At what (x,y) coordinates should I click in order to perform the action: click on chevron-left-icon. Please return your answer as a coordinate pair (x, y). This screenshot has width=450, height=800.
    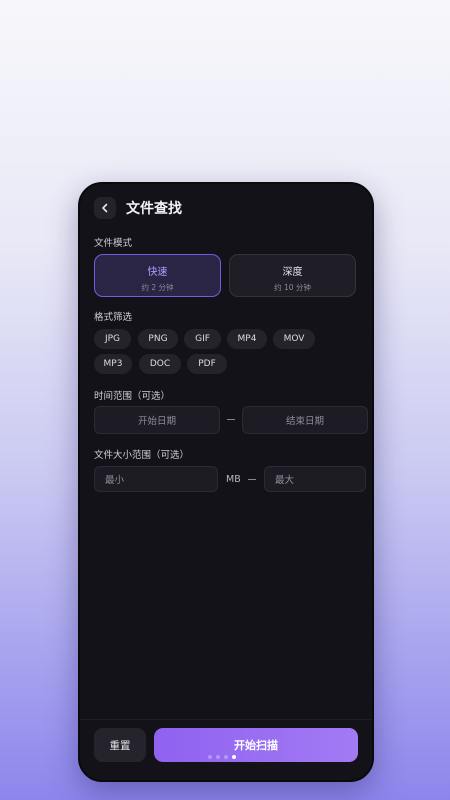
    Looking at the image, I should click on (105, 208).